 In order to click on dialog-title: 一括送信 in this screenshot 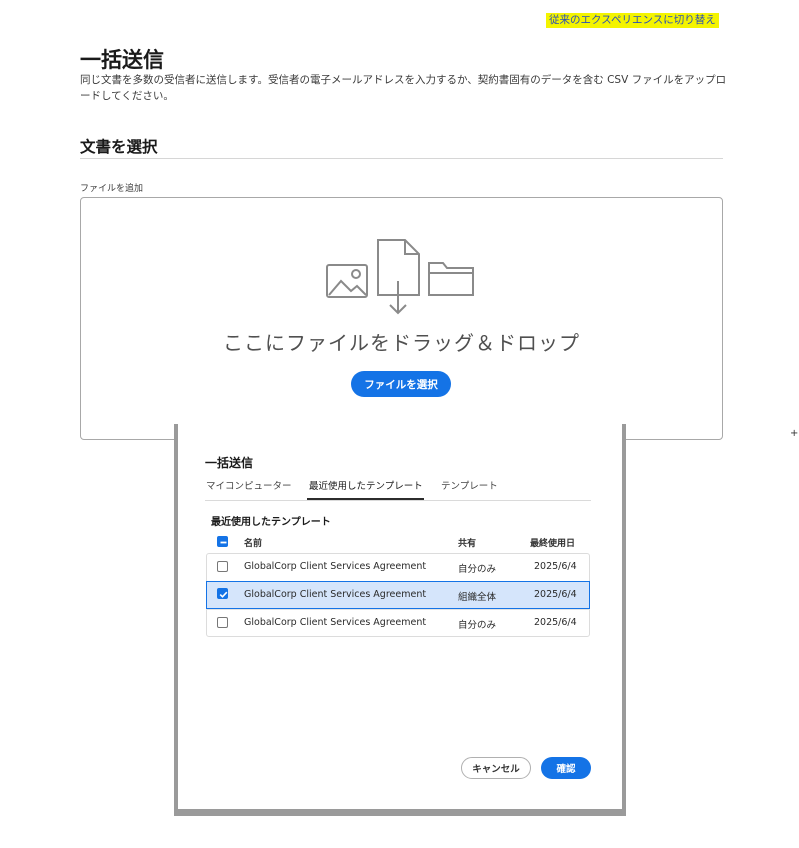, I will do `click(229, 463)`.